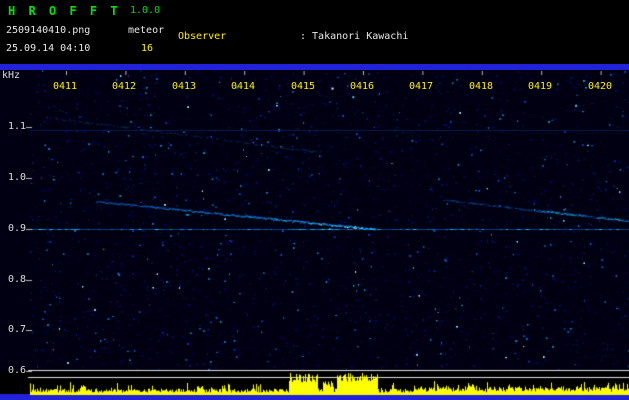 This screenshot has height=400, width=629. What do you see at coordinates (145, 10) in the screenshot?
I see `app-version: 1.0.0` at bounding box center [145, 10].